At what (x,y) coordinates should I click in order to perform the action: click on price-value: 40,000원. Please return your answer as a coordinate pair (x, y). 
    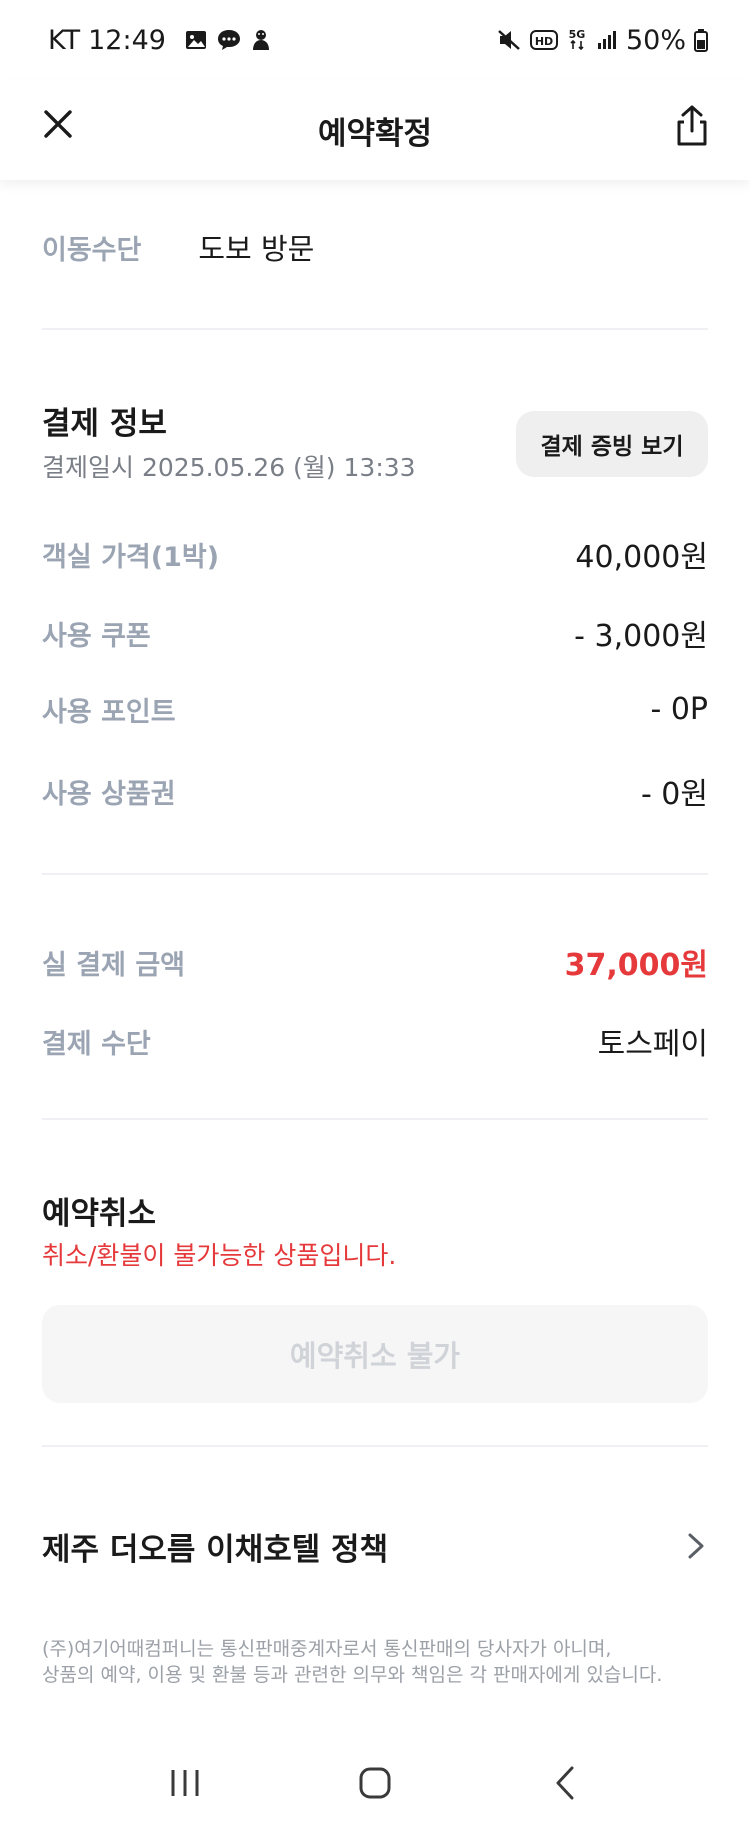
    Looking at the image, I should click on (641, 557).